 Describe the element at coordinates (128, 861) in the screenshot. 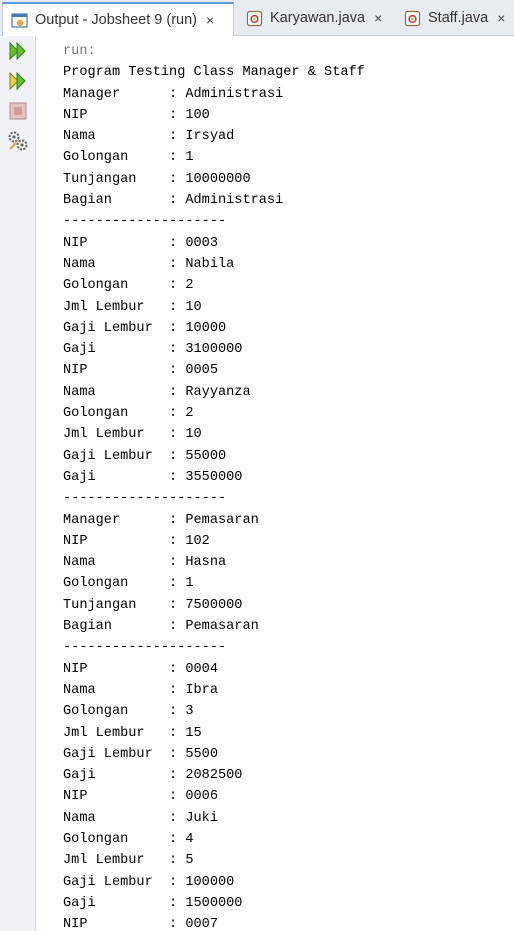

I see `console-line: Jml Lembur : 5` at that location.